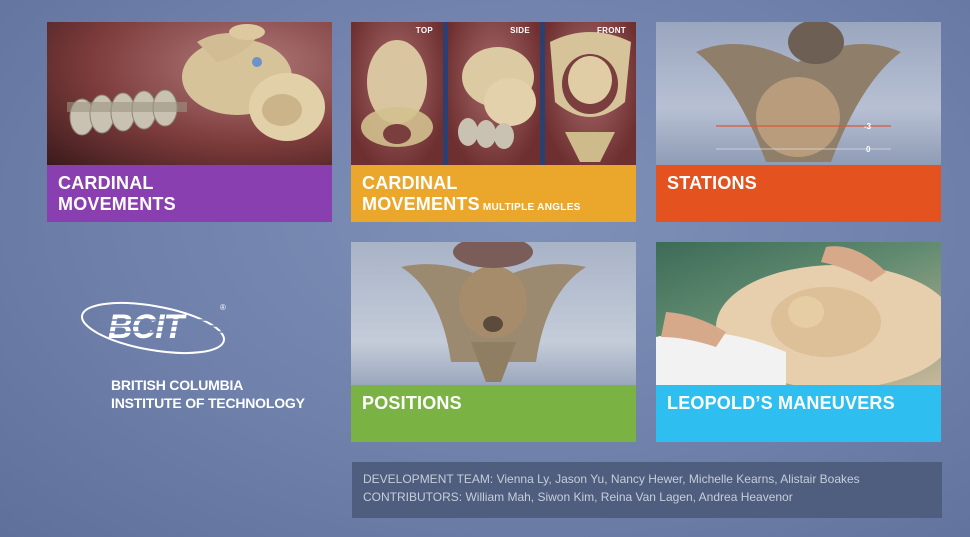  I want to click on svg-text: BCIT, so click(148, 327).